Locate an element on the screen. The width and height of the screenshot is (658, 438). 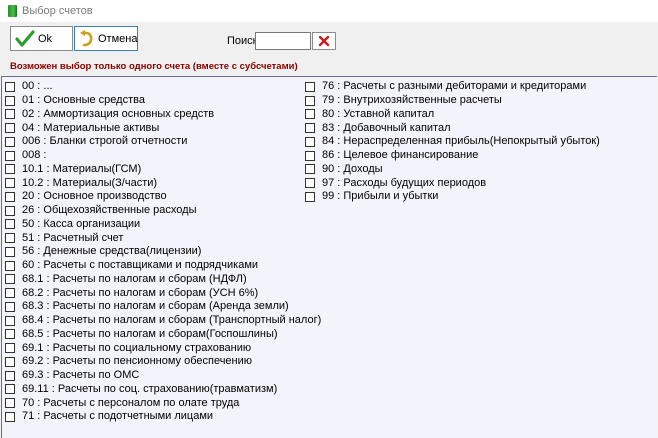
account-item: 83 : Добавочный капитал is located at coordinates (452, 128).